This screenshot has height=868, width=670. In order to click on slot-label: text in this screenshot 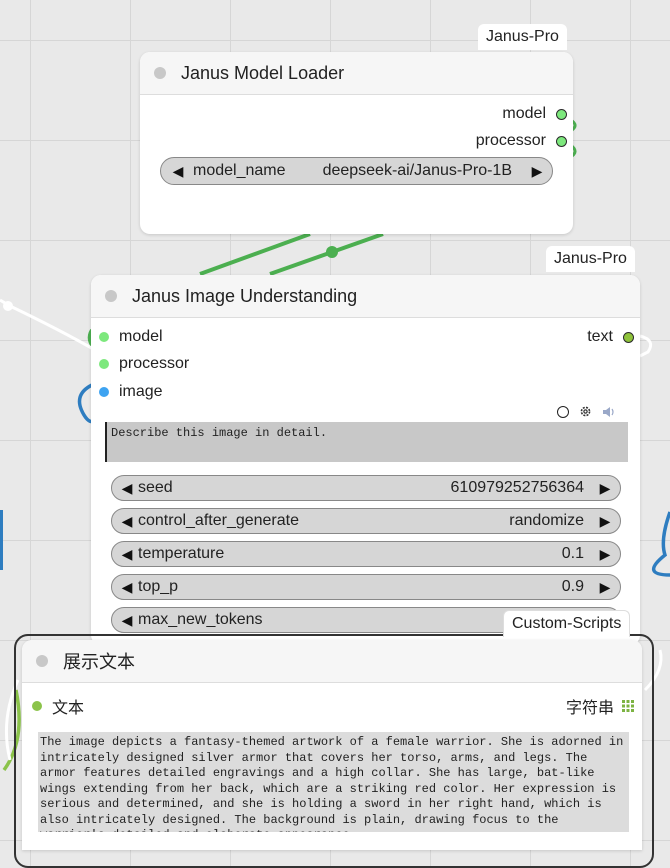, I will do `click(600, 336)`.